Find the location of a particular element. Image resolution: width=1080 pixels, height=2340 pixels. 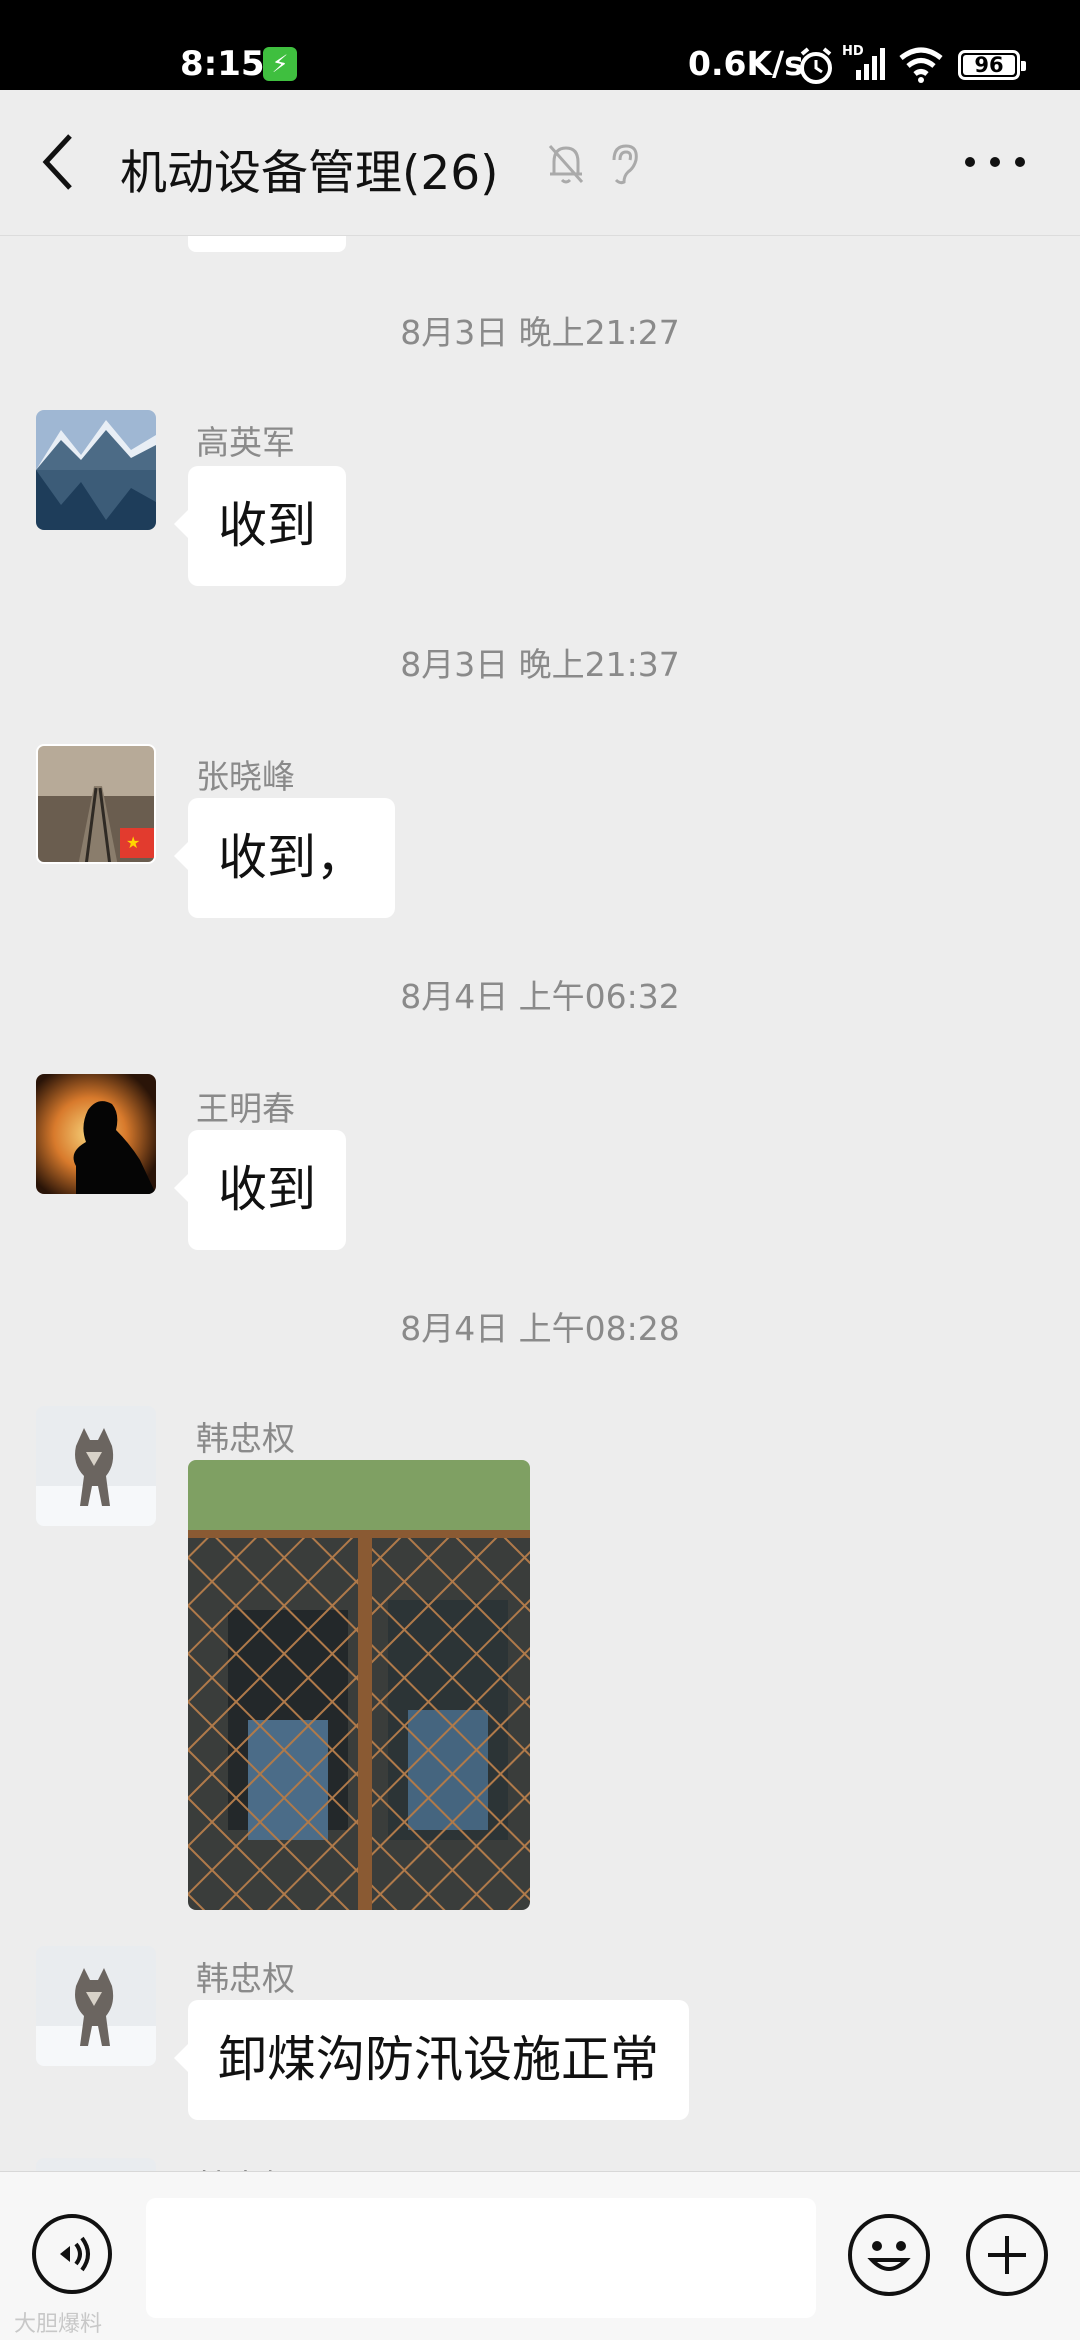

sender-name: 王明春 is located at coordinates (245, 1108).